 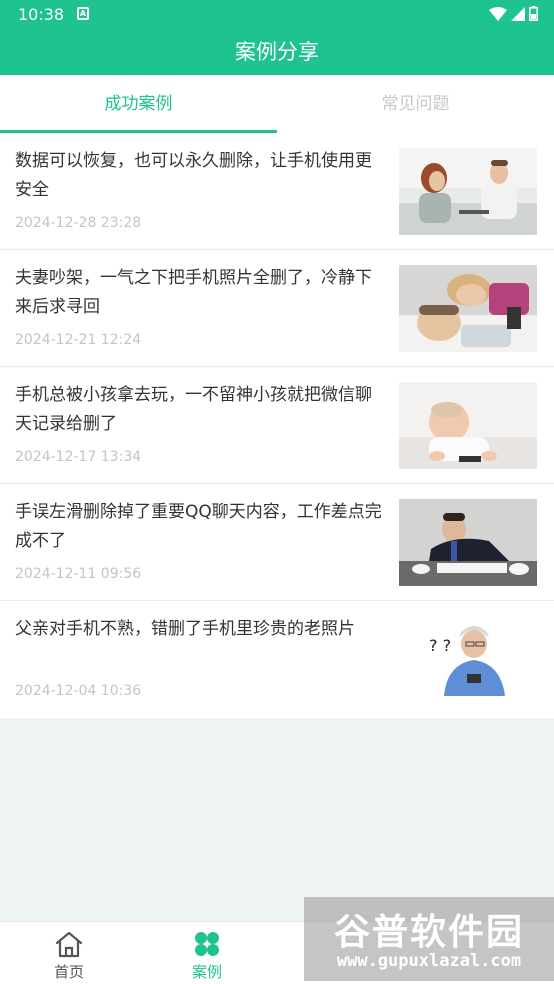 I want to click on app-bar: 10:38 A 案例分享, so click(x=277, y=37).